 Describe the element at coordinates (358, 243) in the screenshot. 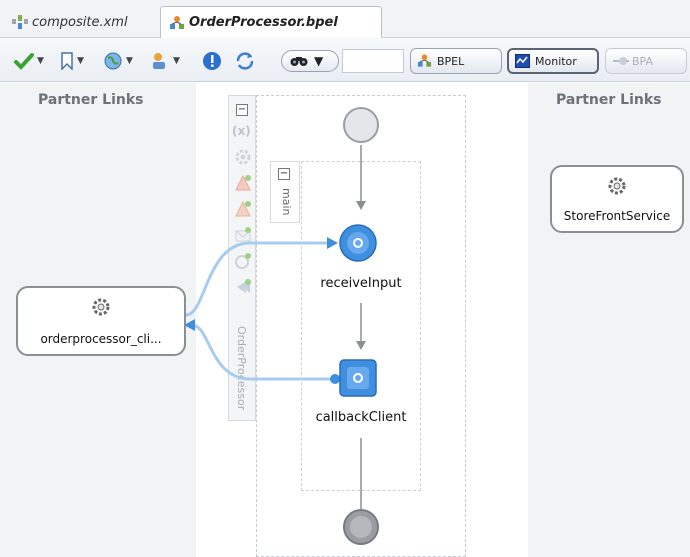

I see `receive-activity-ring` at that location.